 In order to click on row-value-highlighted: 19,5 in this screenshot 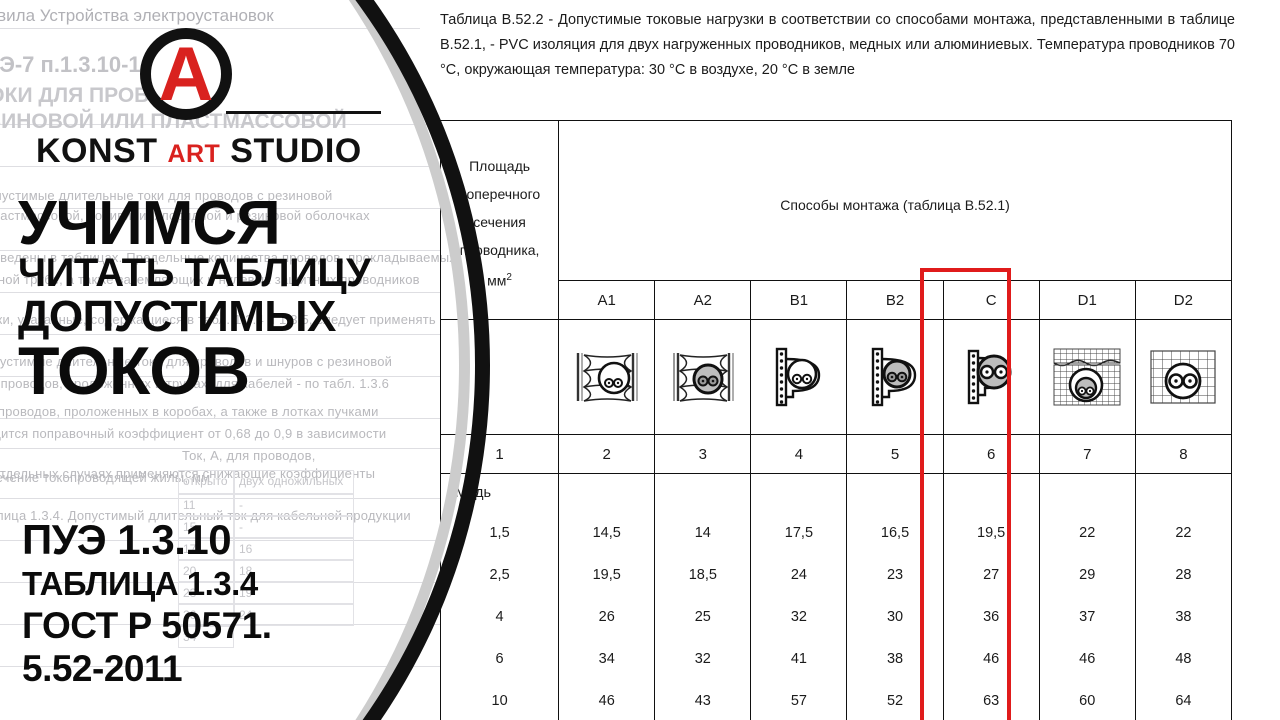, I will do `click(991, 533)`.